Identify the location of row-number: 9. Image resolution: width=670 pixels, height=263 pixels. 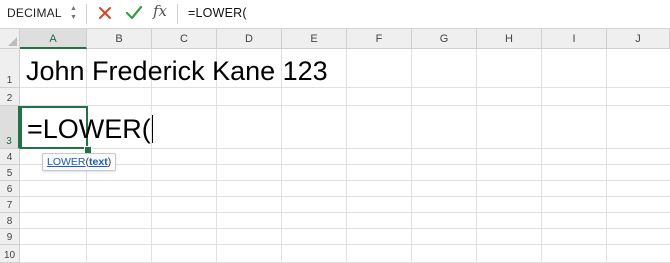
(9, 237).